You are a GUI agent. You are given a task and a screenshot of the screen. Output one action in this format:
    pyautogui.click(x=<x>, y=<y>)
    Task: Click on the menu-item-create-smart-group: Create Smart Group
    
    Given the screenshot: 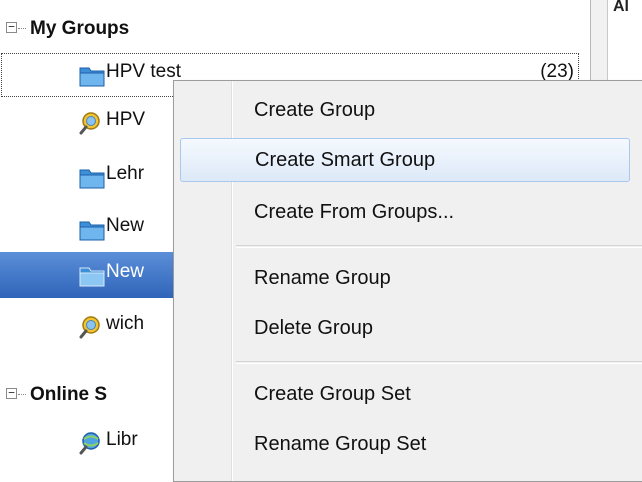 What is the action you would take?
    pyautogui.click(x=405, y=160)
    